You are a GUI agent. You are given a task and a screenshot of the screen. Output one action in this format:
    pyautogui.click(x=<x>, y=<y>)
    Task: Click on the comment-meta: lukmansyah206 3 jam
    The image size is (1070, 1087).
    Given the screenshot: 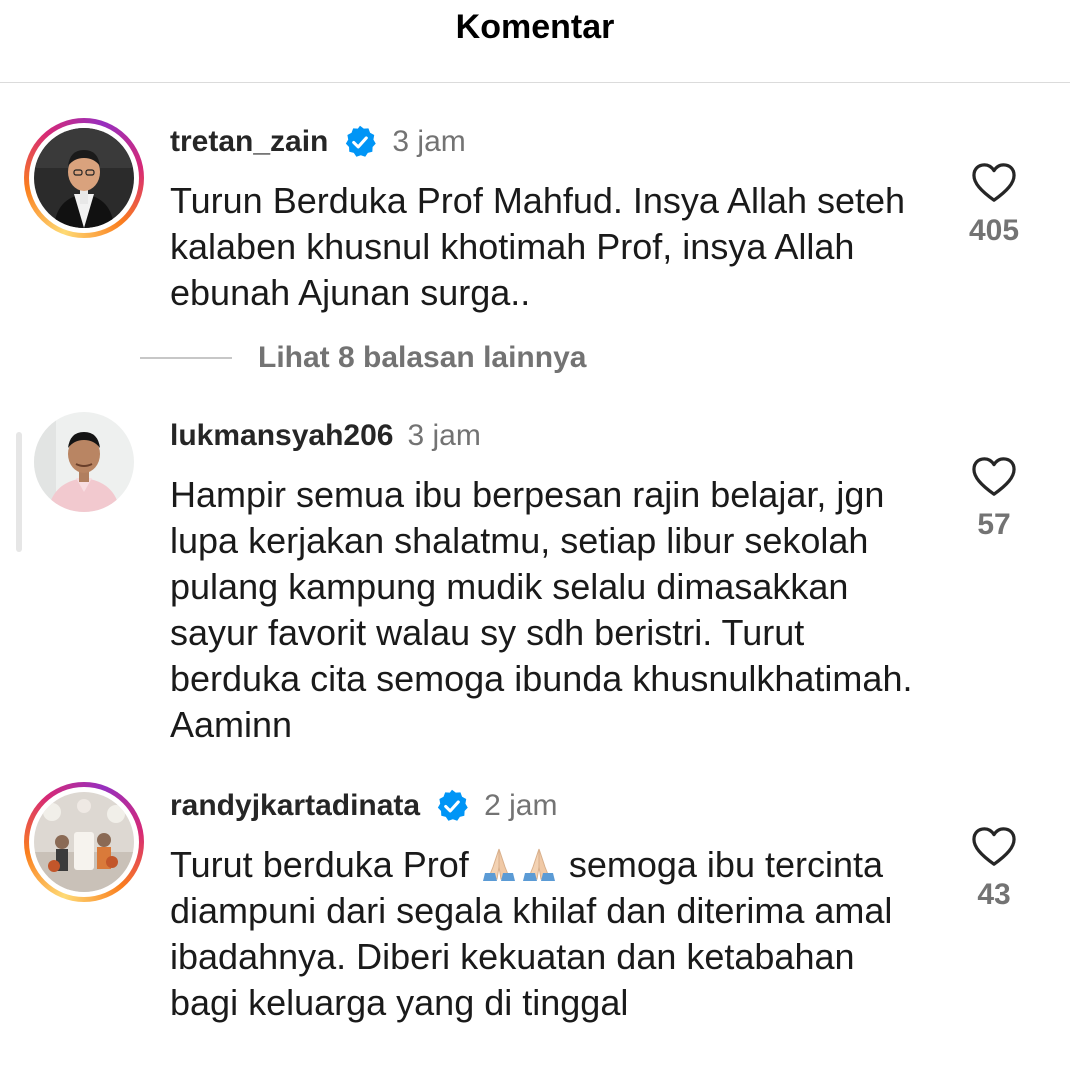 What is the action you would take?
    pyautogui.click(x=325, y=436)
    